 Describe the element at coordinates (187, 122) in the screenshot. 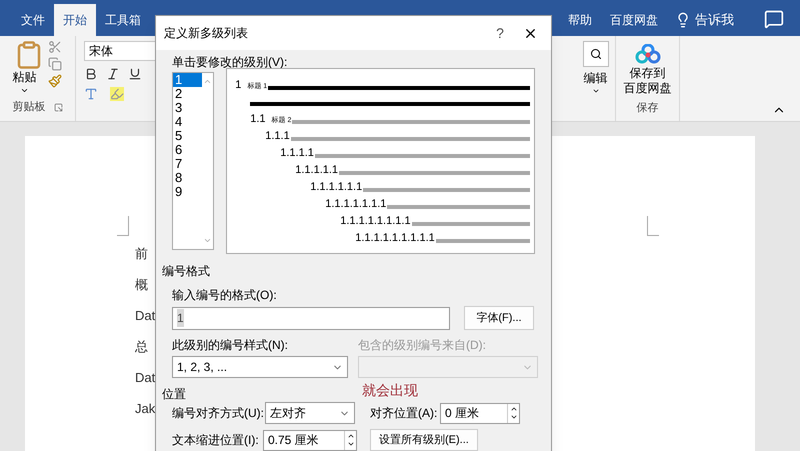

I see `level-item: 4` at that location.